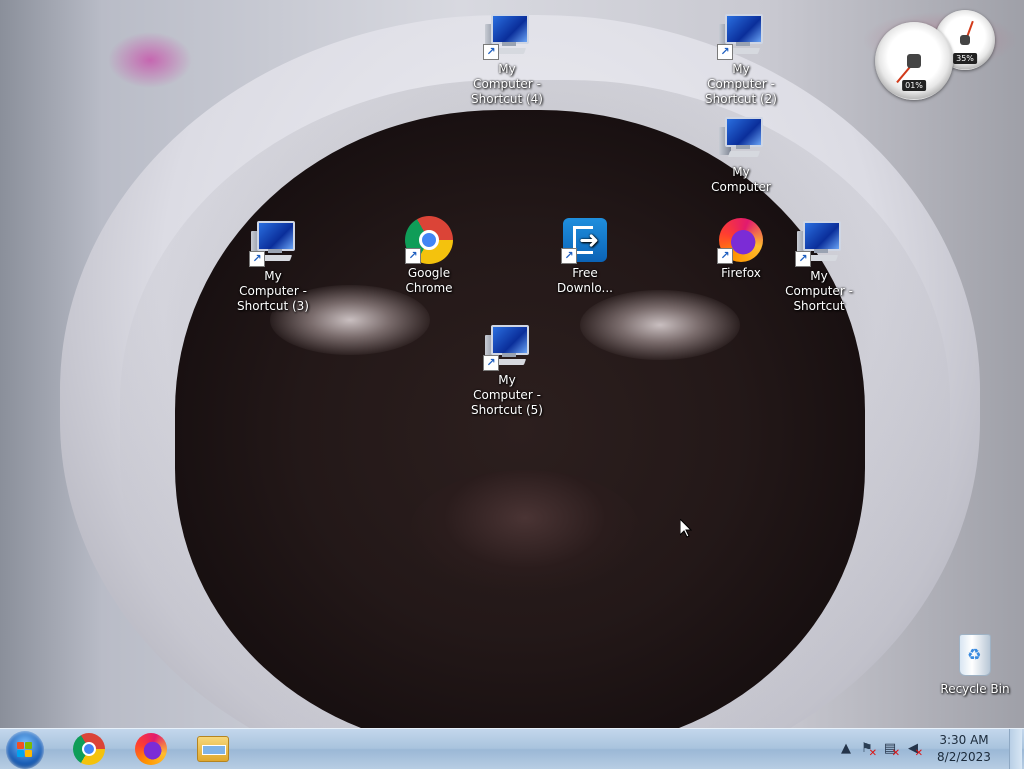  What do you see at coordinates (507, 84) in the screenshot?
I see `desktop-icon-label: My Computer - Shortcut (4)` at bounding box center [507, 84].